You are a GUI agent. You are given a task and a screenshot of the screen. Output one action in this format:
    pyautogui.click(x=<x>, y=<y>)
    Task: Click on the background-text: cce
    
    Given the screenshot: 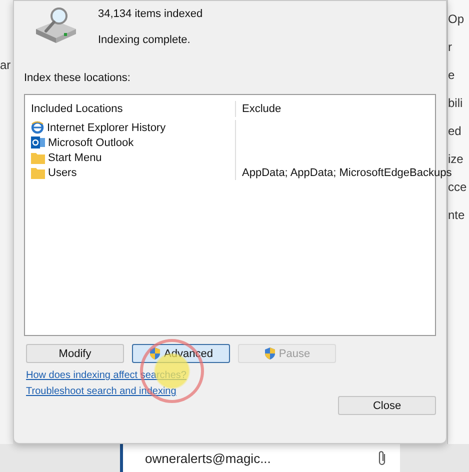 What is the action you would take?
    pyautogui.click(x=458, y=187)
    